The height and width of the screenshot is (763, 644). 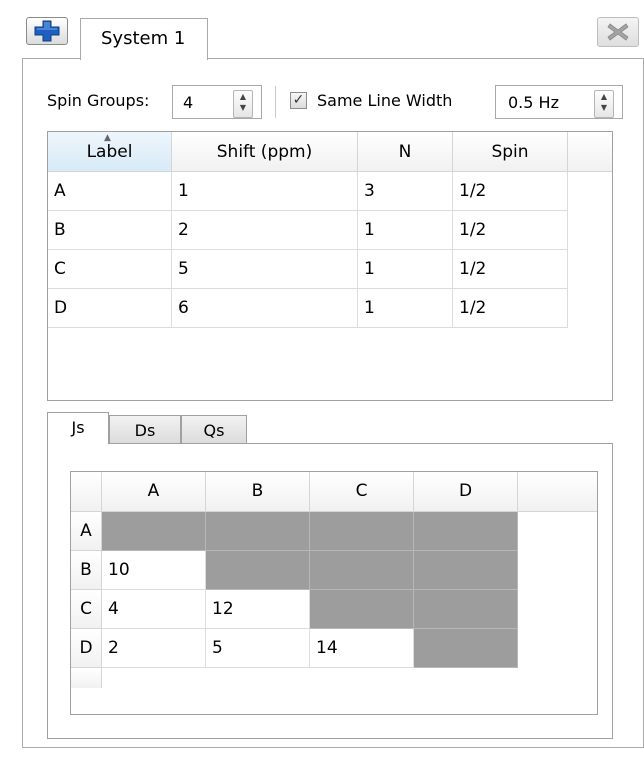 I want to click on toolbar-divider, so click(x=275, y=102).